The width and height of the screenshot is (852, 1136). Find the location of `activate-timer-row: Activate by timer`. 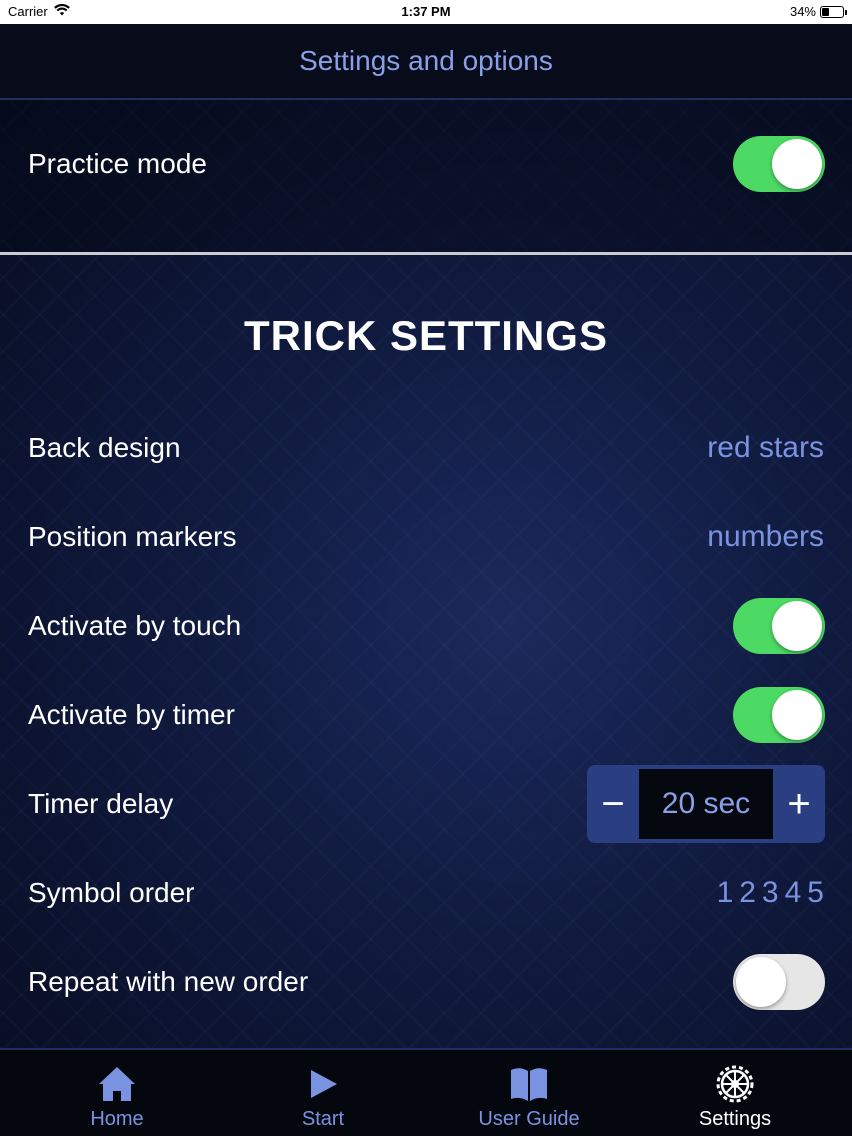

activate-timer-row: Activate by timer is located at coordinates (426, 715).